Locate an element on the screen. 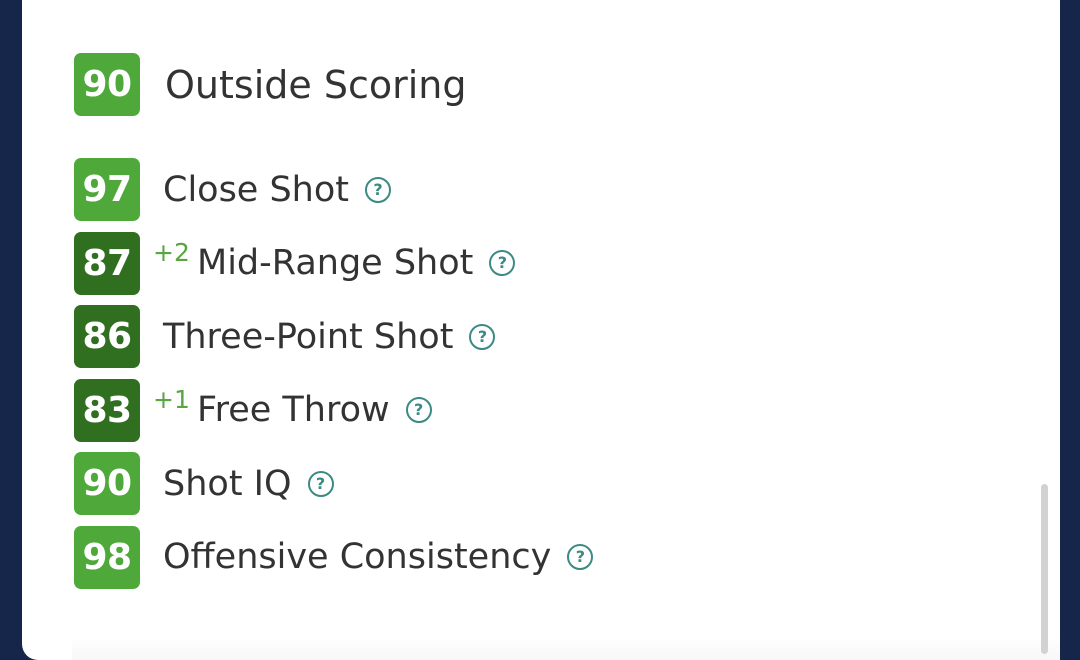  attribute-row-free-throw: 83 +1 Free Throw ? is located at coordinates (333, 410).